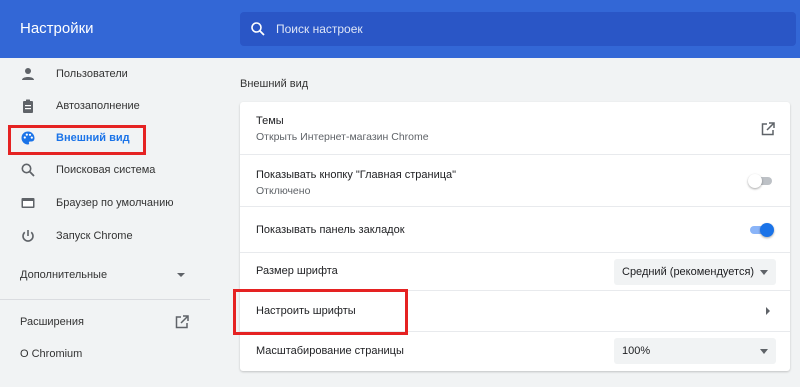 The height and width of the screenshot is (387, 800). I want to click on row-title: Темы, so click(270, 121).